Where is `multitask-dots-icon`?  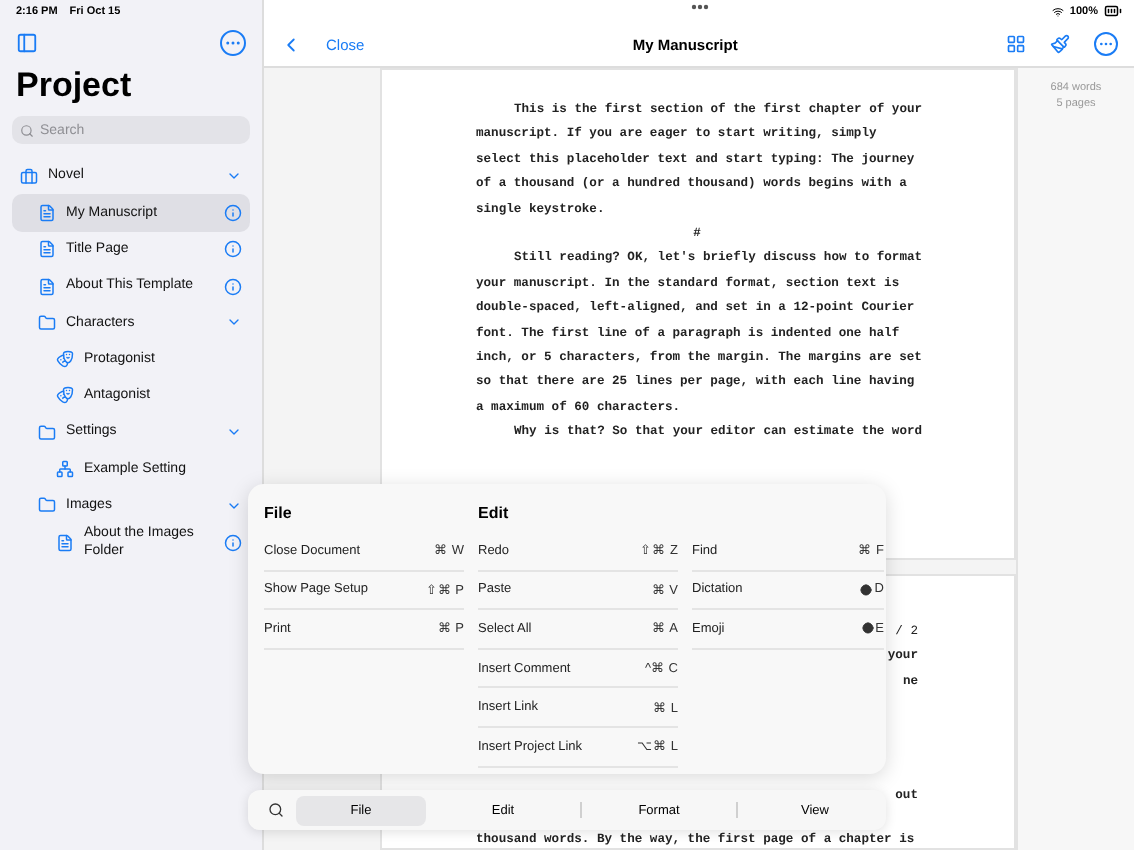 multitask-dots-icon is located at coordinates (699, 7).